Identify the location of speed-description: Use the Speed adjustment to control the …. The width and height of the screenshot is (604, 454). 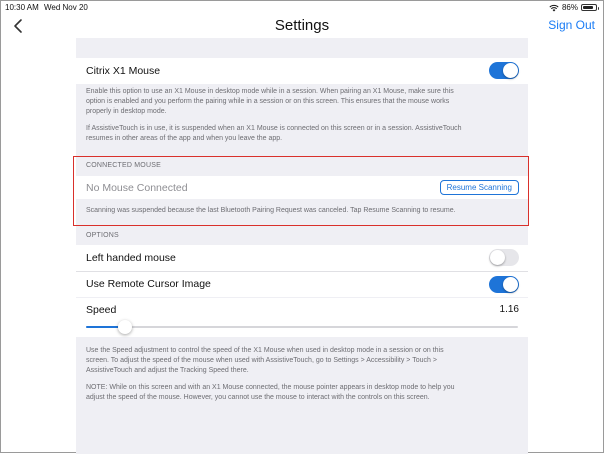
(302, 374).